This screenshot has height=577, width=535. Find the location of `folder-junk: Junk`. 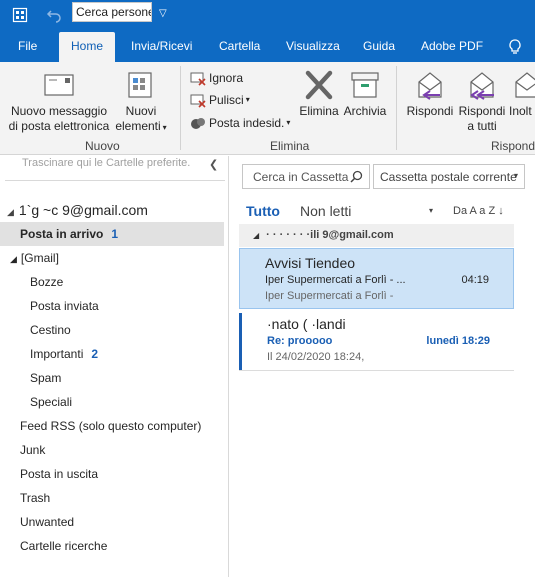

folder-junk: Junk is located at coordinates (112, 450).